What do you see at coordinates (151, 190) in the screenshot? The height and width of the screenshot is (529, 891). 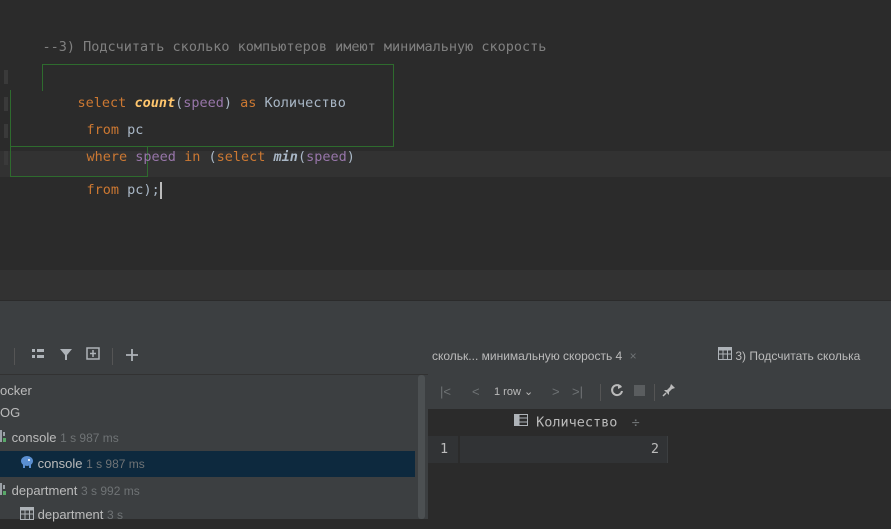 I see `statement-end: );` at bounding box center [151, 190].